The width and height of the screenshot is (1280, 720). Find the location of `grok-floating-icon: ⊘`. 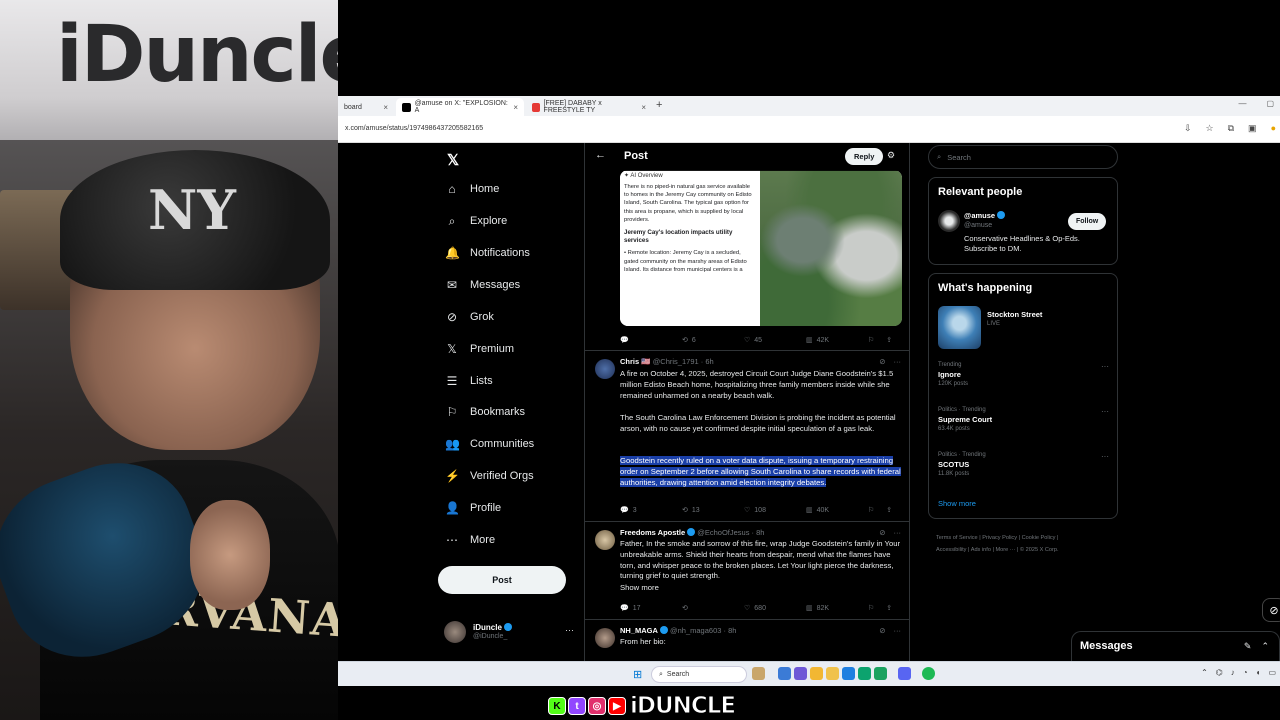

grok-floating-icon: ⊘ is located at coordinates (1271, 610).